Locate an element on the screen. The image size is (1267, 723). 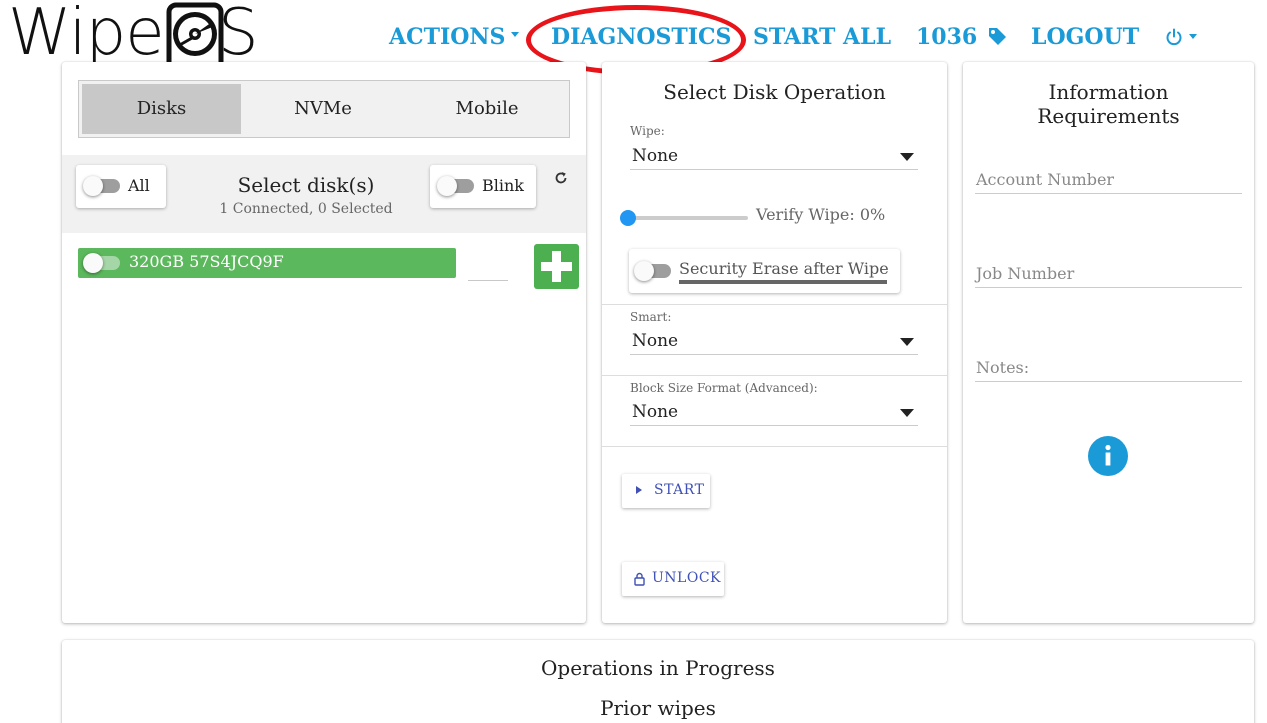
tab-disks: Disks is located at coordinates (161, 109).